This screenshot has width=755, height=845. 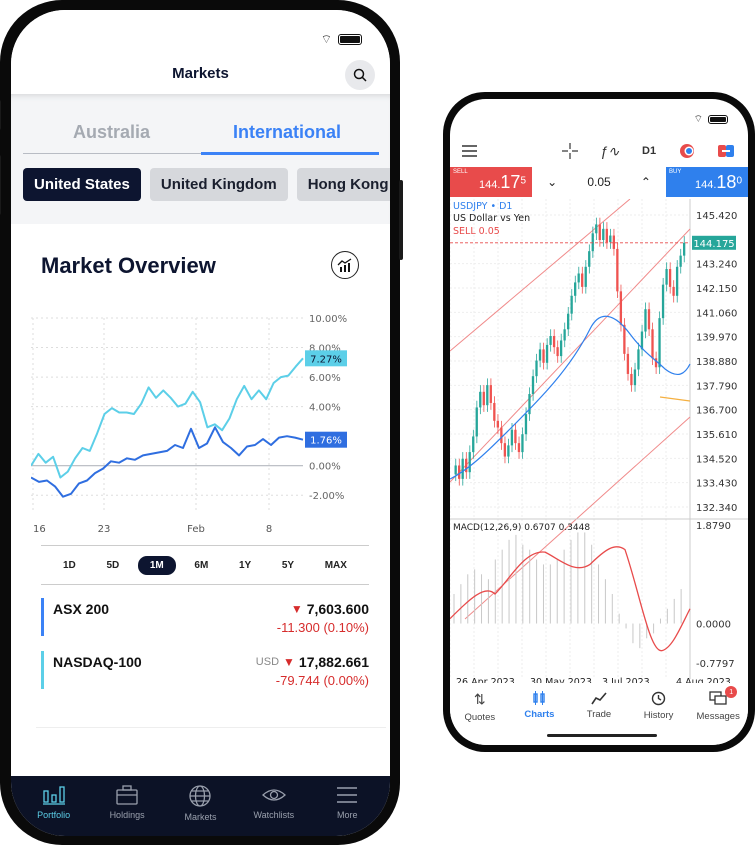 What do you see at coordinates (658, 698) in the screenshot?
I see `history-icon` at bounding box center [658, 698].